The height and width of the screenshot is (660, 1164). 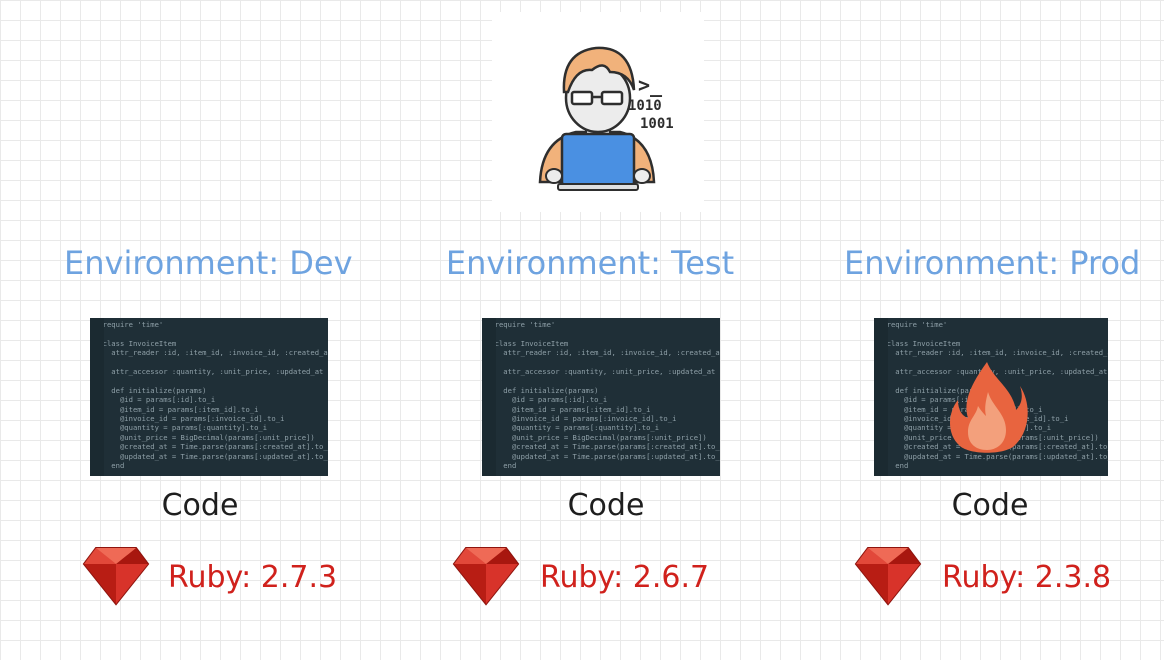 I want to click on ruby-version-test: Ruby: 2.6.7, so click(x=625, y=577).